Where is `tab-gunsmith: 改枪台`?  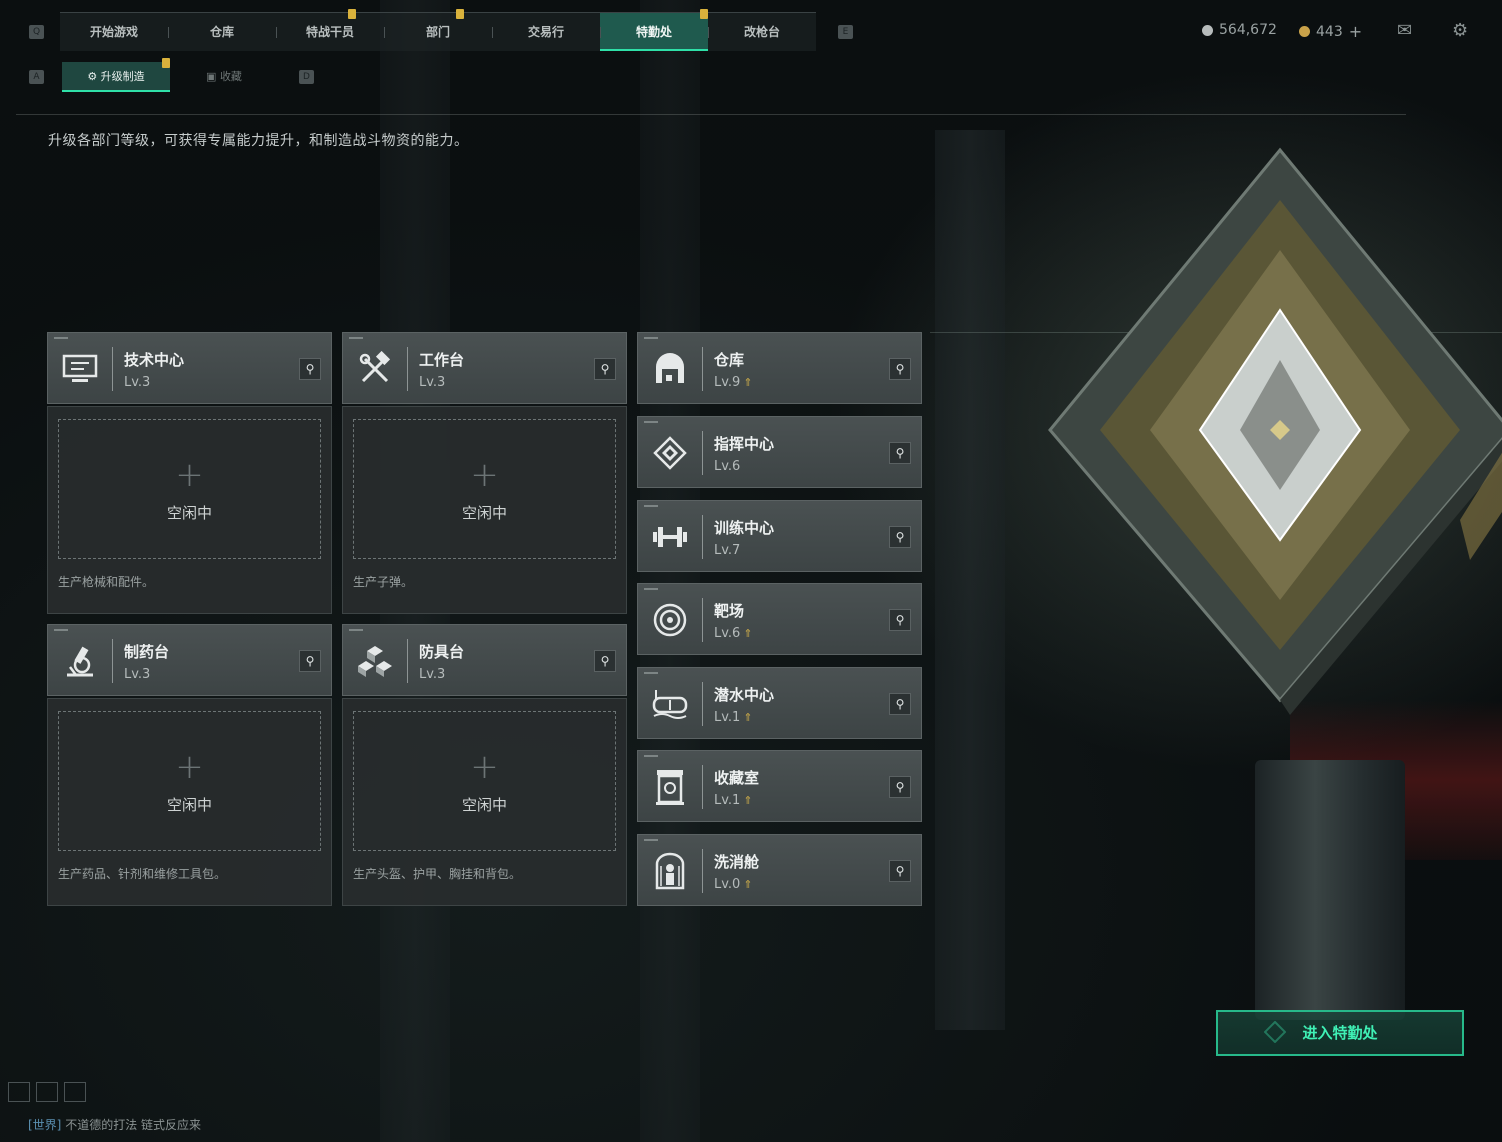 tab-gunsmith: 改枪台 is located at coordinates (762, 32).